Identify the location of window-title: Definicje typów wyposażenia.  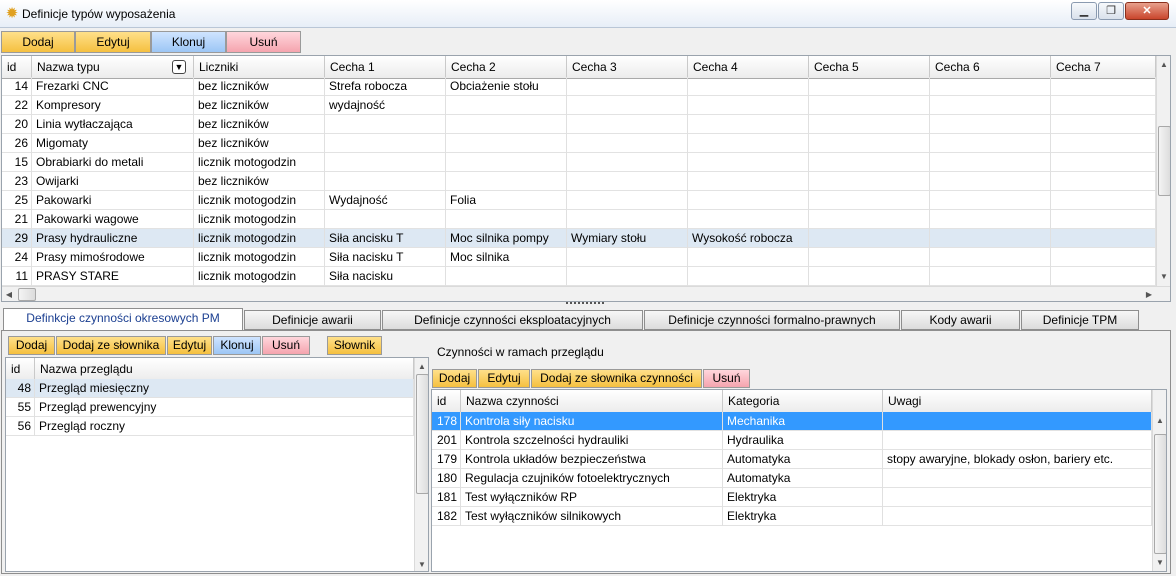
(99, 14).